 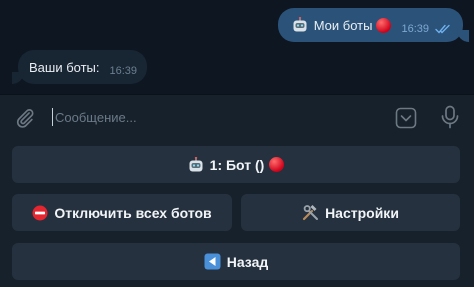 I want to click on paperclip-icon, so click(x=25, y=120).